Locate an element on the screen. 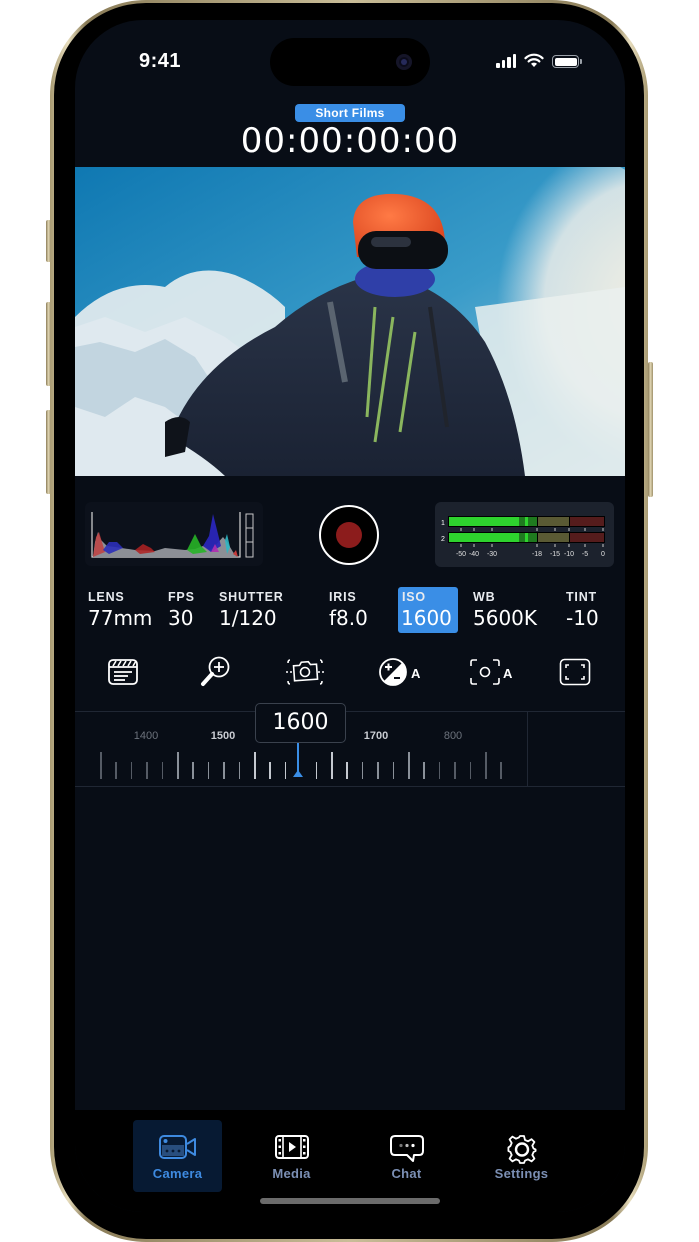 Image resolution: width=699 pixels, height=1242 pixels. meter-scale-label: -50 is located at coordinates (461, 554).